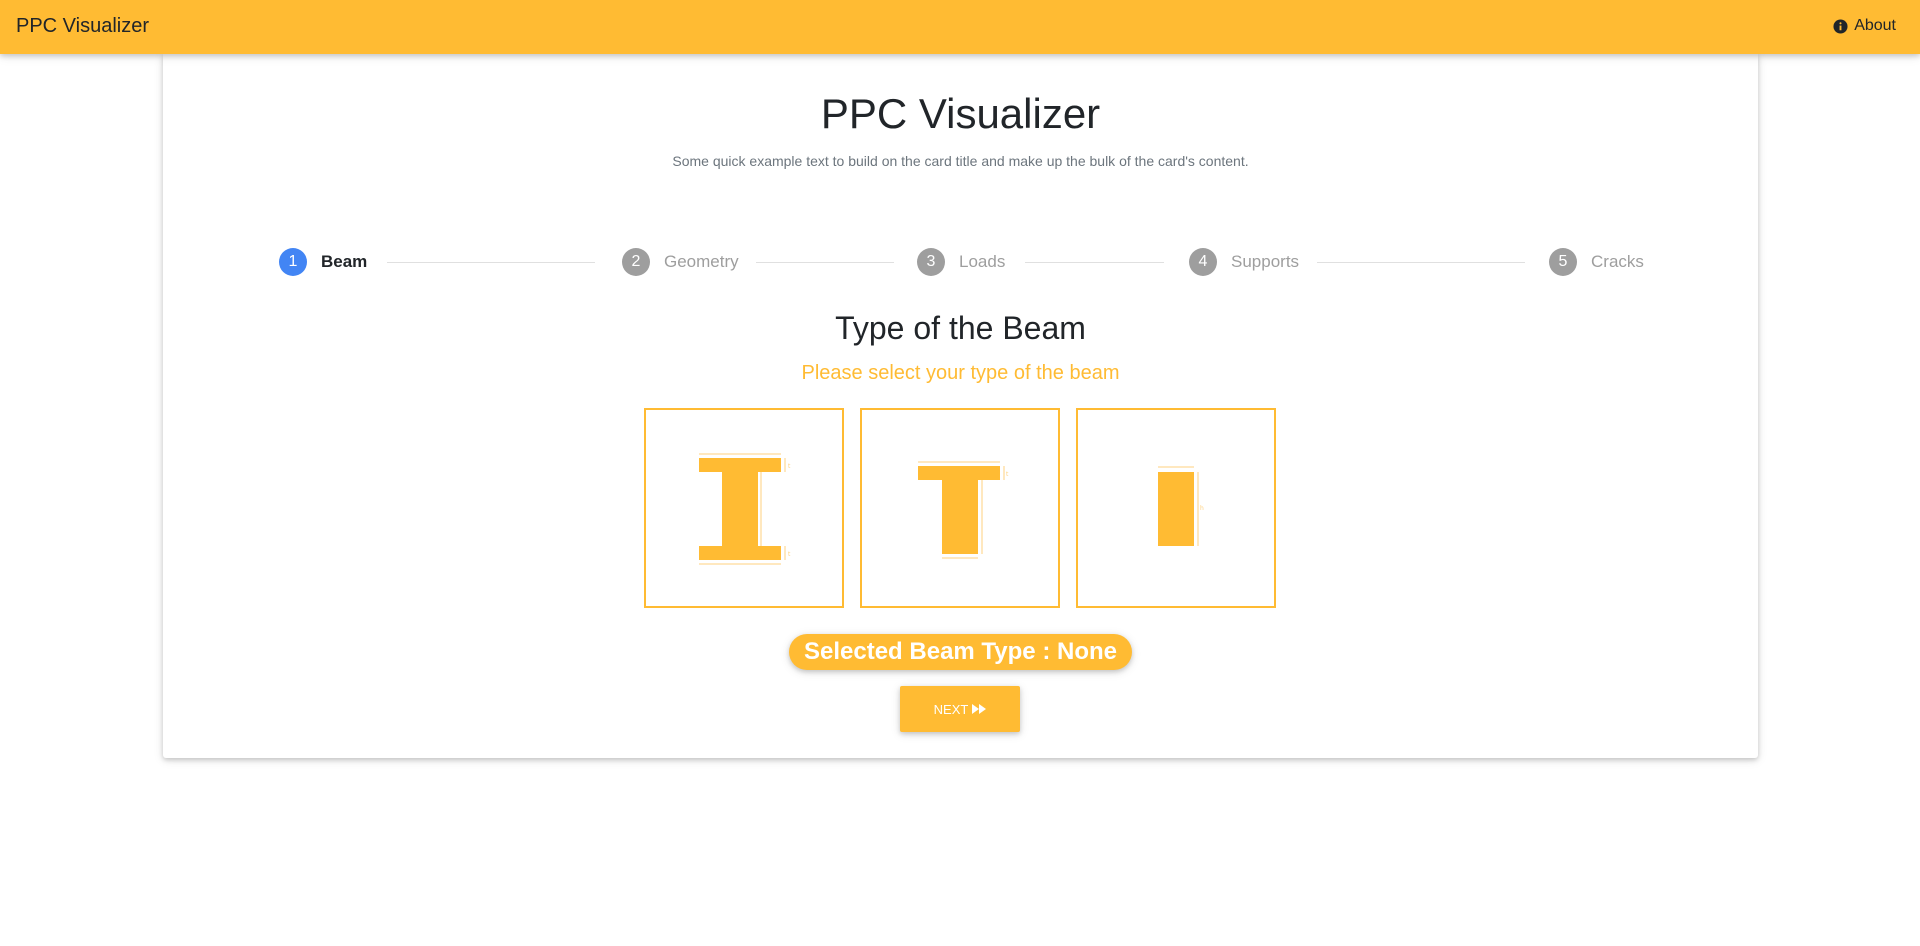 This screenshot has width=1920, height=946. Describe the element at coordinates (293, 262) in the screenshot. I see `step-number: 1` at that location.